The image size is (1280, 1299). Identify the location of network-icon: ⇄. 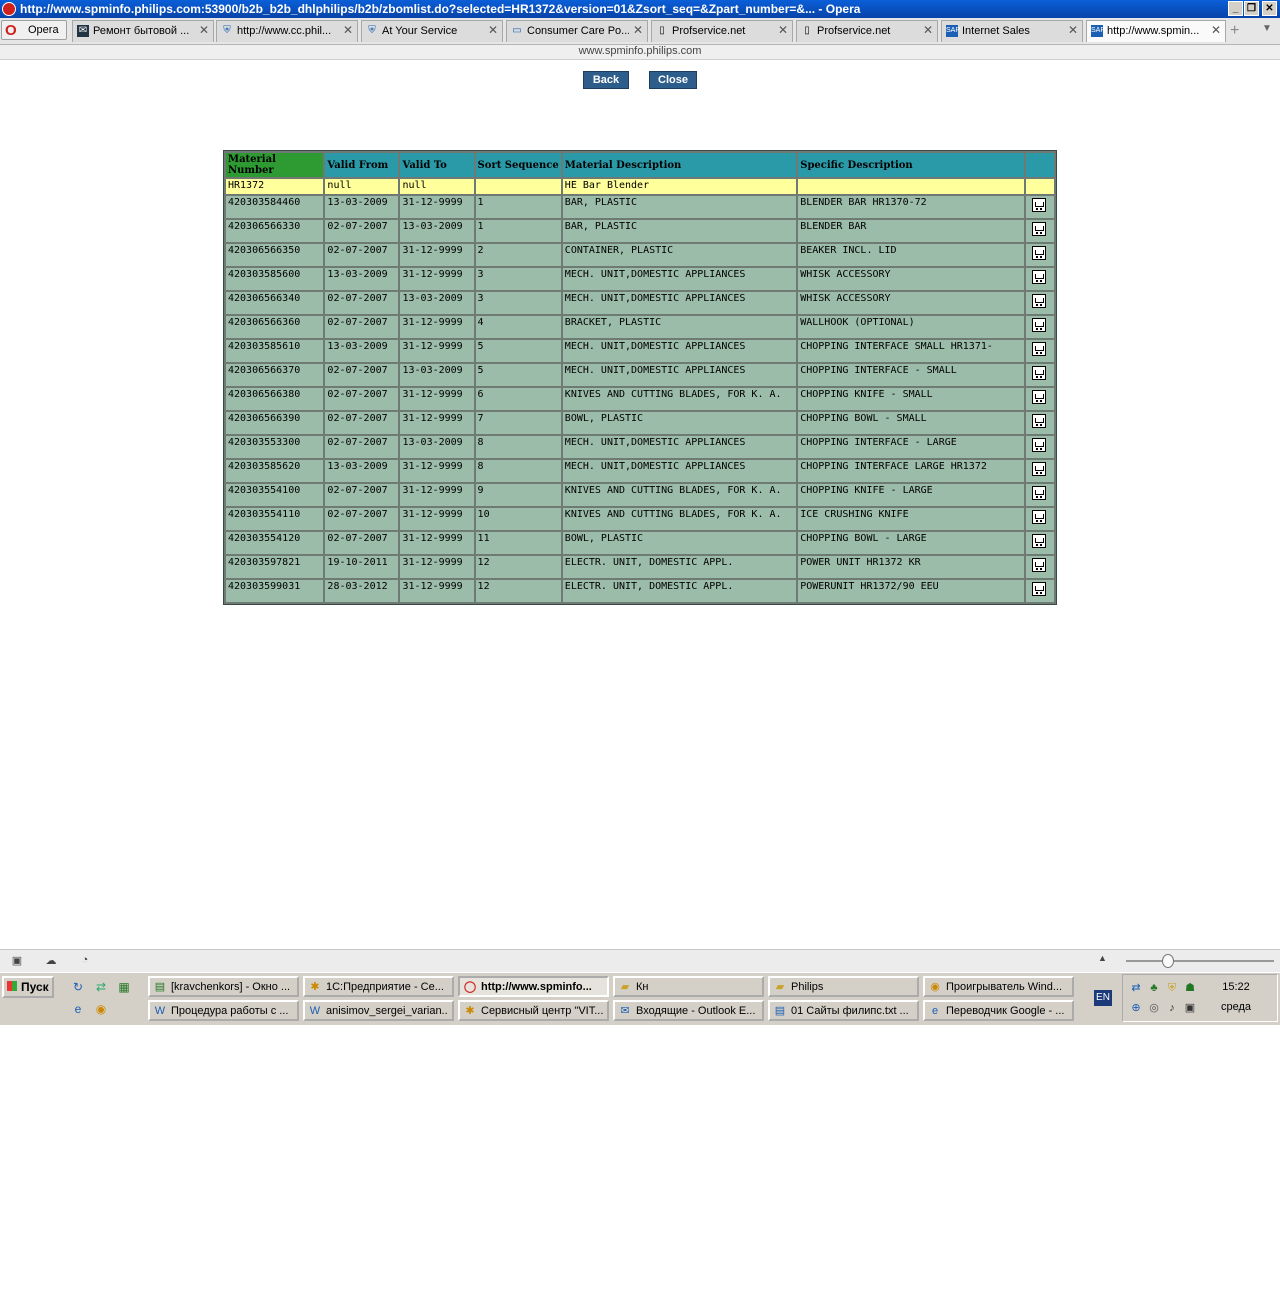
(1136, 988).